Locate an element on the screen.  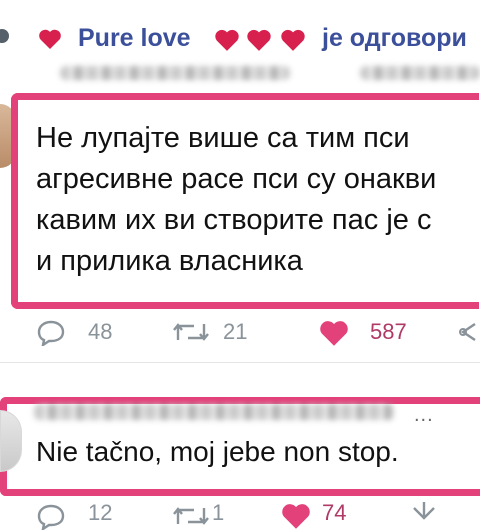
username-link: Pure love is located at coordinates (134, 38).